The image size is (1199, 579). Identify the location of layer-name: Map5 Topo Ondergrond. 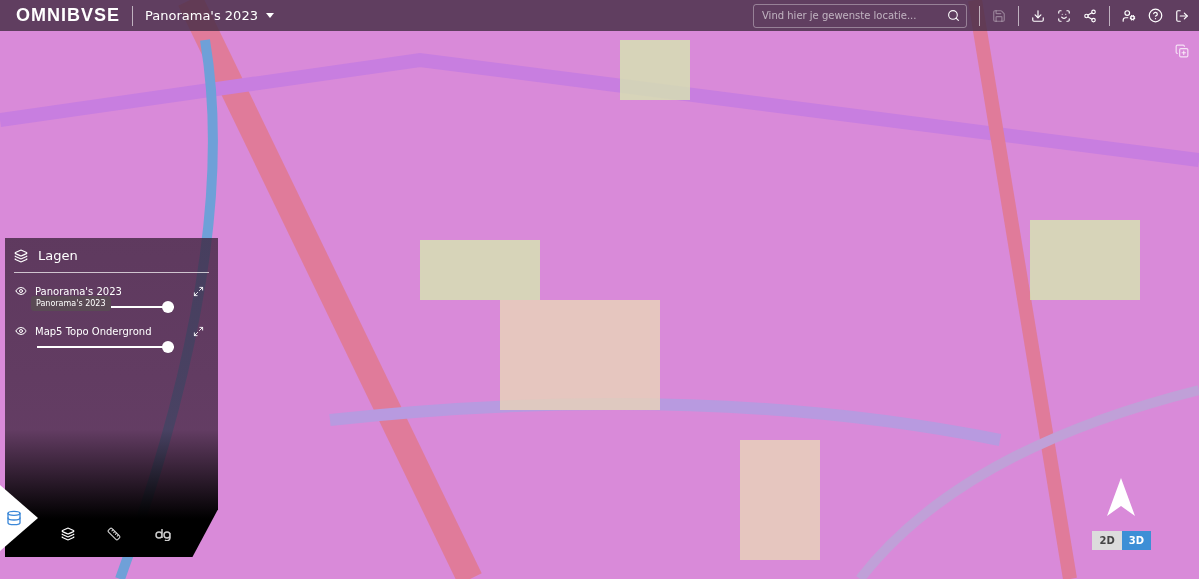
(94, 331).